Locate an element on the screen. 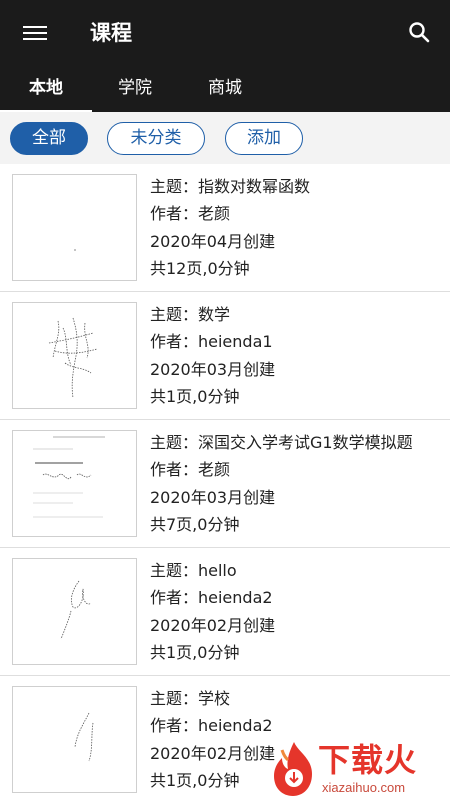 This screenshot has height=800, width=450. tab-bar: 本地 学院 商城 is located at coordinates (225, 90).